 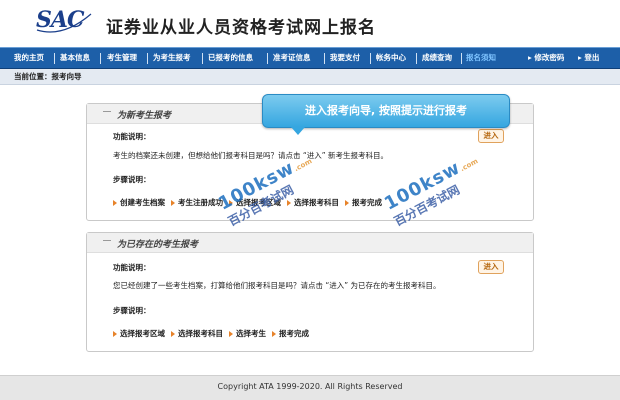 I want to click on nav-admission-ticket: 准考证信息, so click(x=292, y=58).